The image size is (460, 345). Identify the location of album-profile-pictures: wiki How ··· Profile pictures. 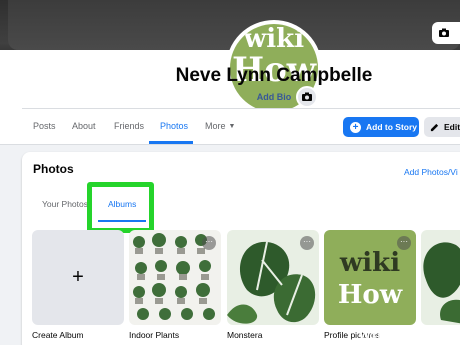
(370, 285).